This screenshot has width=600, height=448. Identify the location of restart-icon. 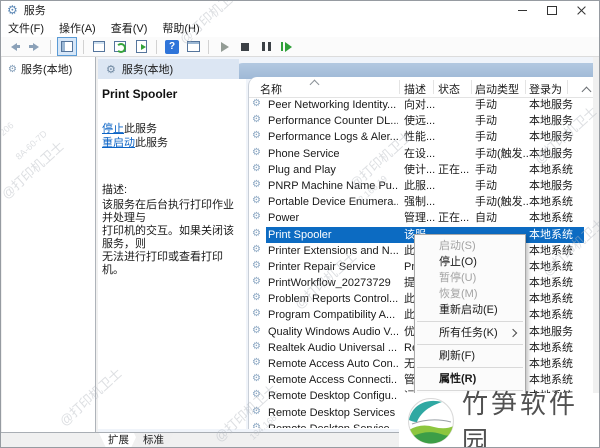
(287, 46).